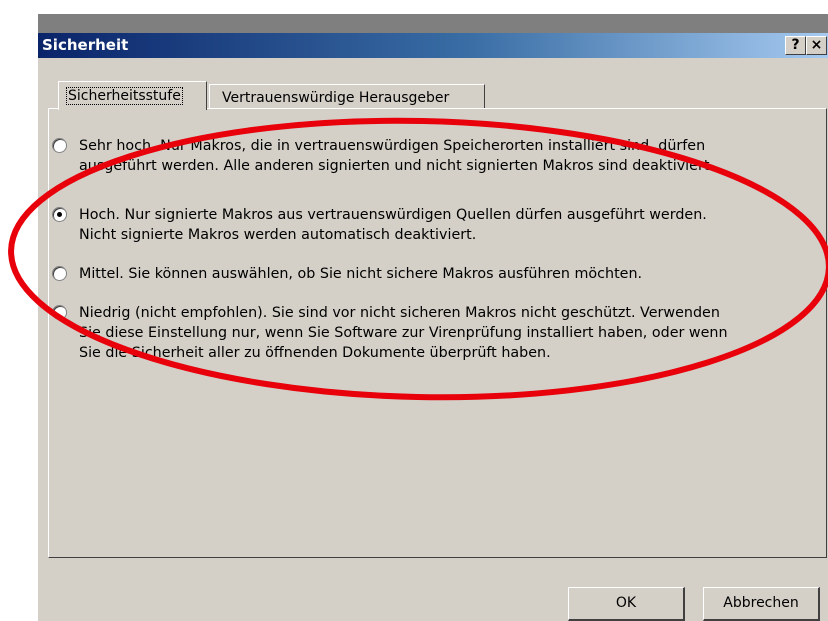  I want to click on tab-sicherheitsstufe: Sicherheitsstufe, so click(132, 95).